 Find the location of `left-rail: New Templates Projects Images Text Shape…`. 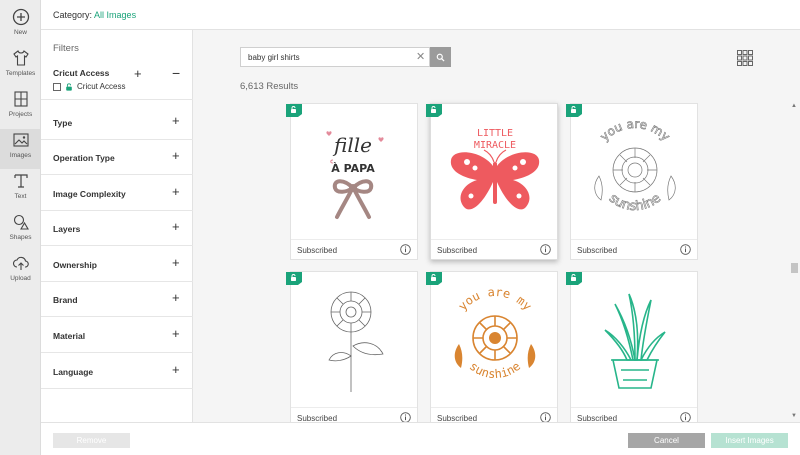

left-rail: New Templates Projects Images Text Shape… is located at coordinates (20, 227).